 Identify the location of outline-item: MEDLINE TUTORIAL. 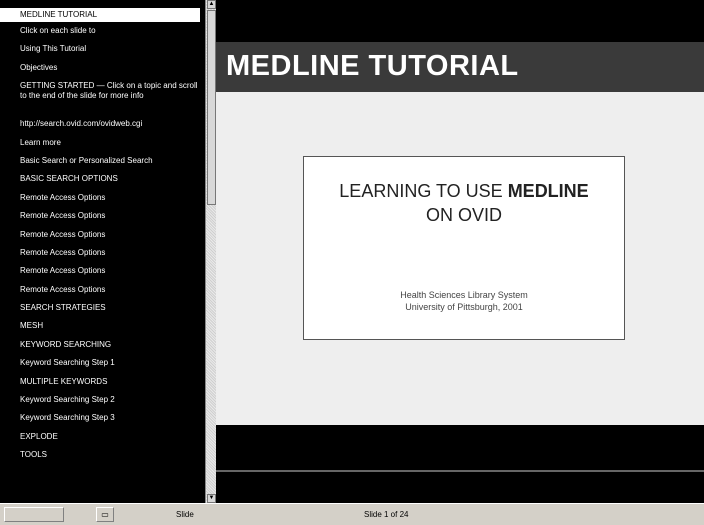
(100, 15).